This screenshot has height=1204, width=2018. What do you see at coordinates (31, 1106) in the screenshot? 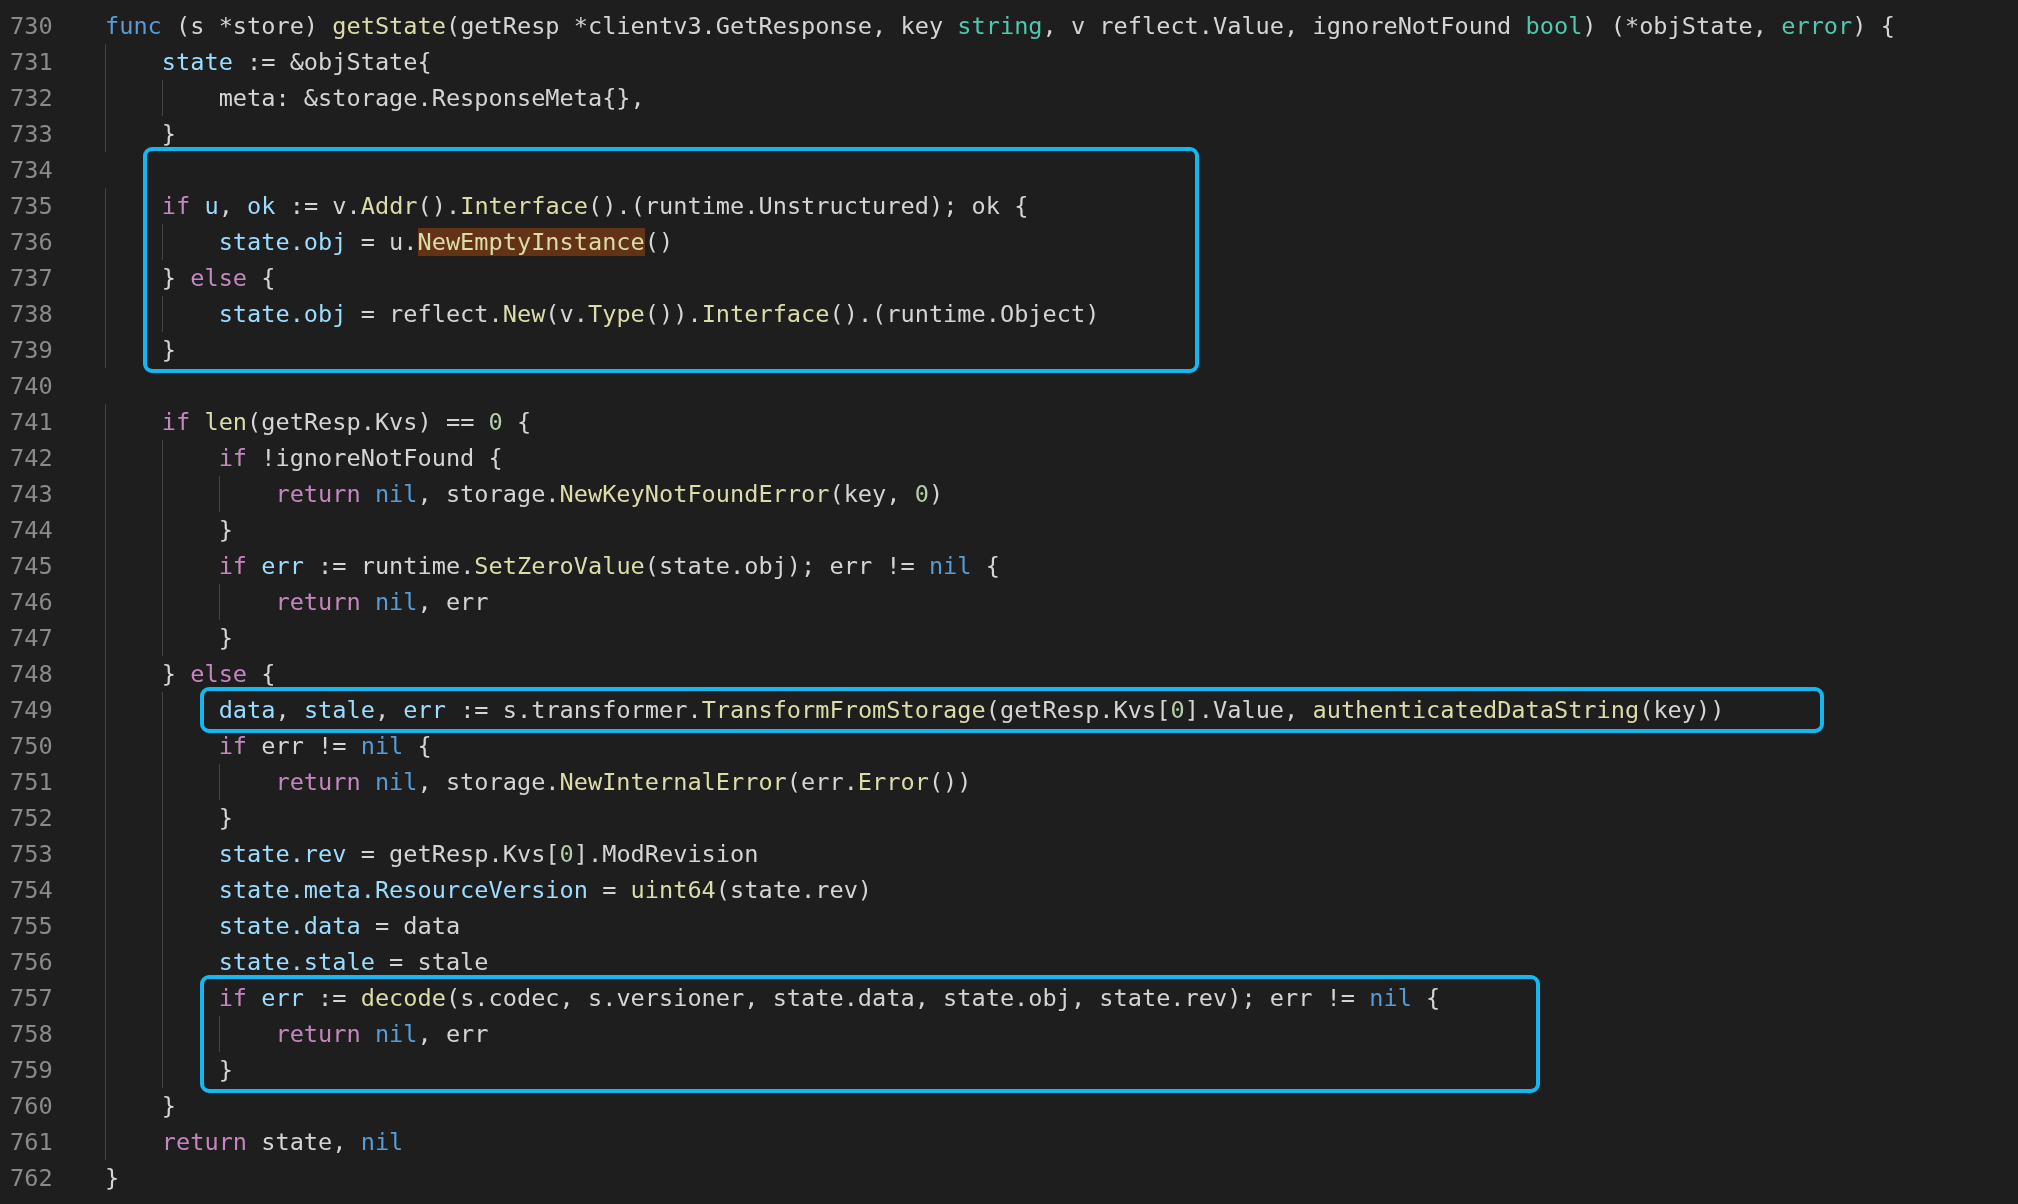
I see `line-number: 760` at bounding box center [31, 1106].